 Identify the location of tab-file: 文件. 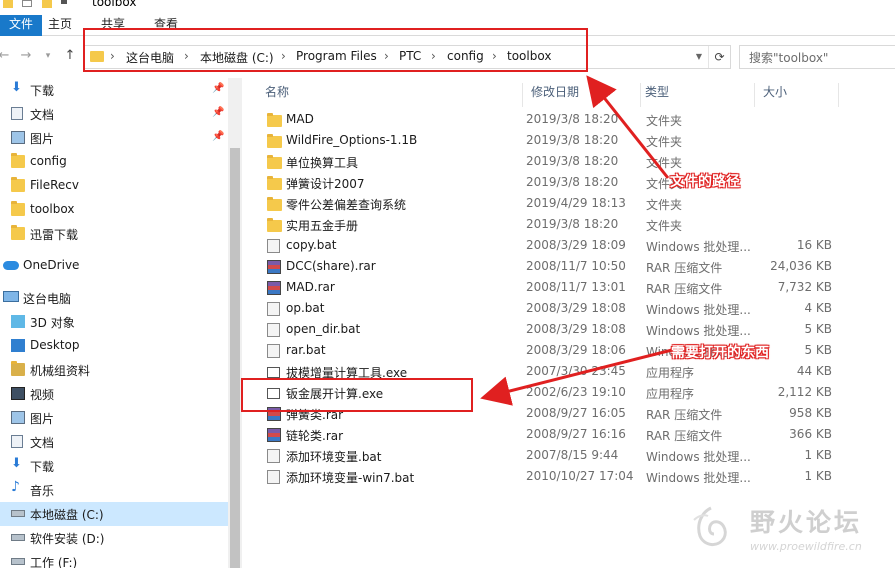
(21, 25).